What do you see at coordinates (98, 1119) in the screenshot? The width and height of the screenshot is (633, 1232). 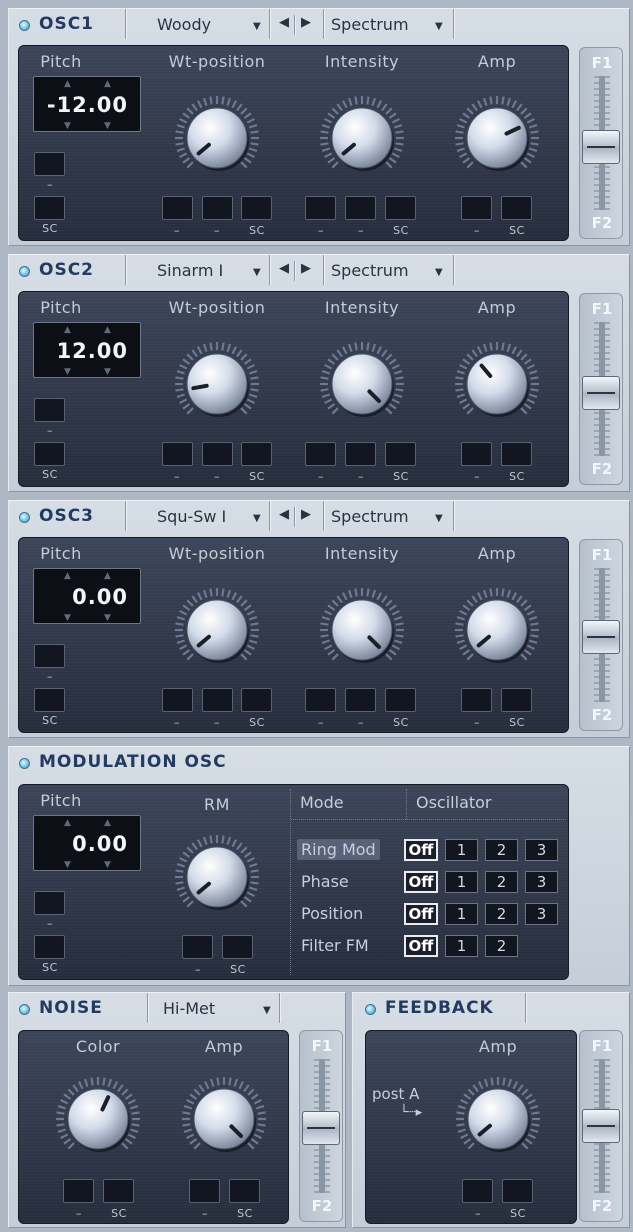 I see `color-knob` at bounding box center [98, 1119].